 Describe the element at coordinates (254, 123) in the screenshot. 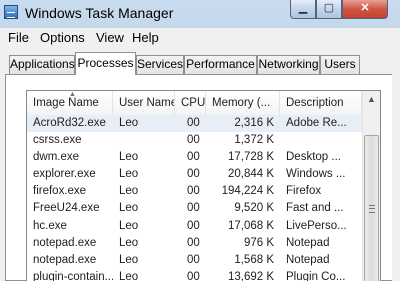

I see `process-memory: 2,316 K` at that location.